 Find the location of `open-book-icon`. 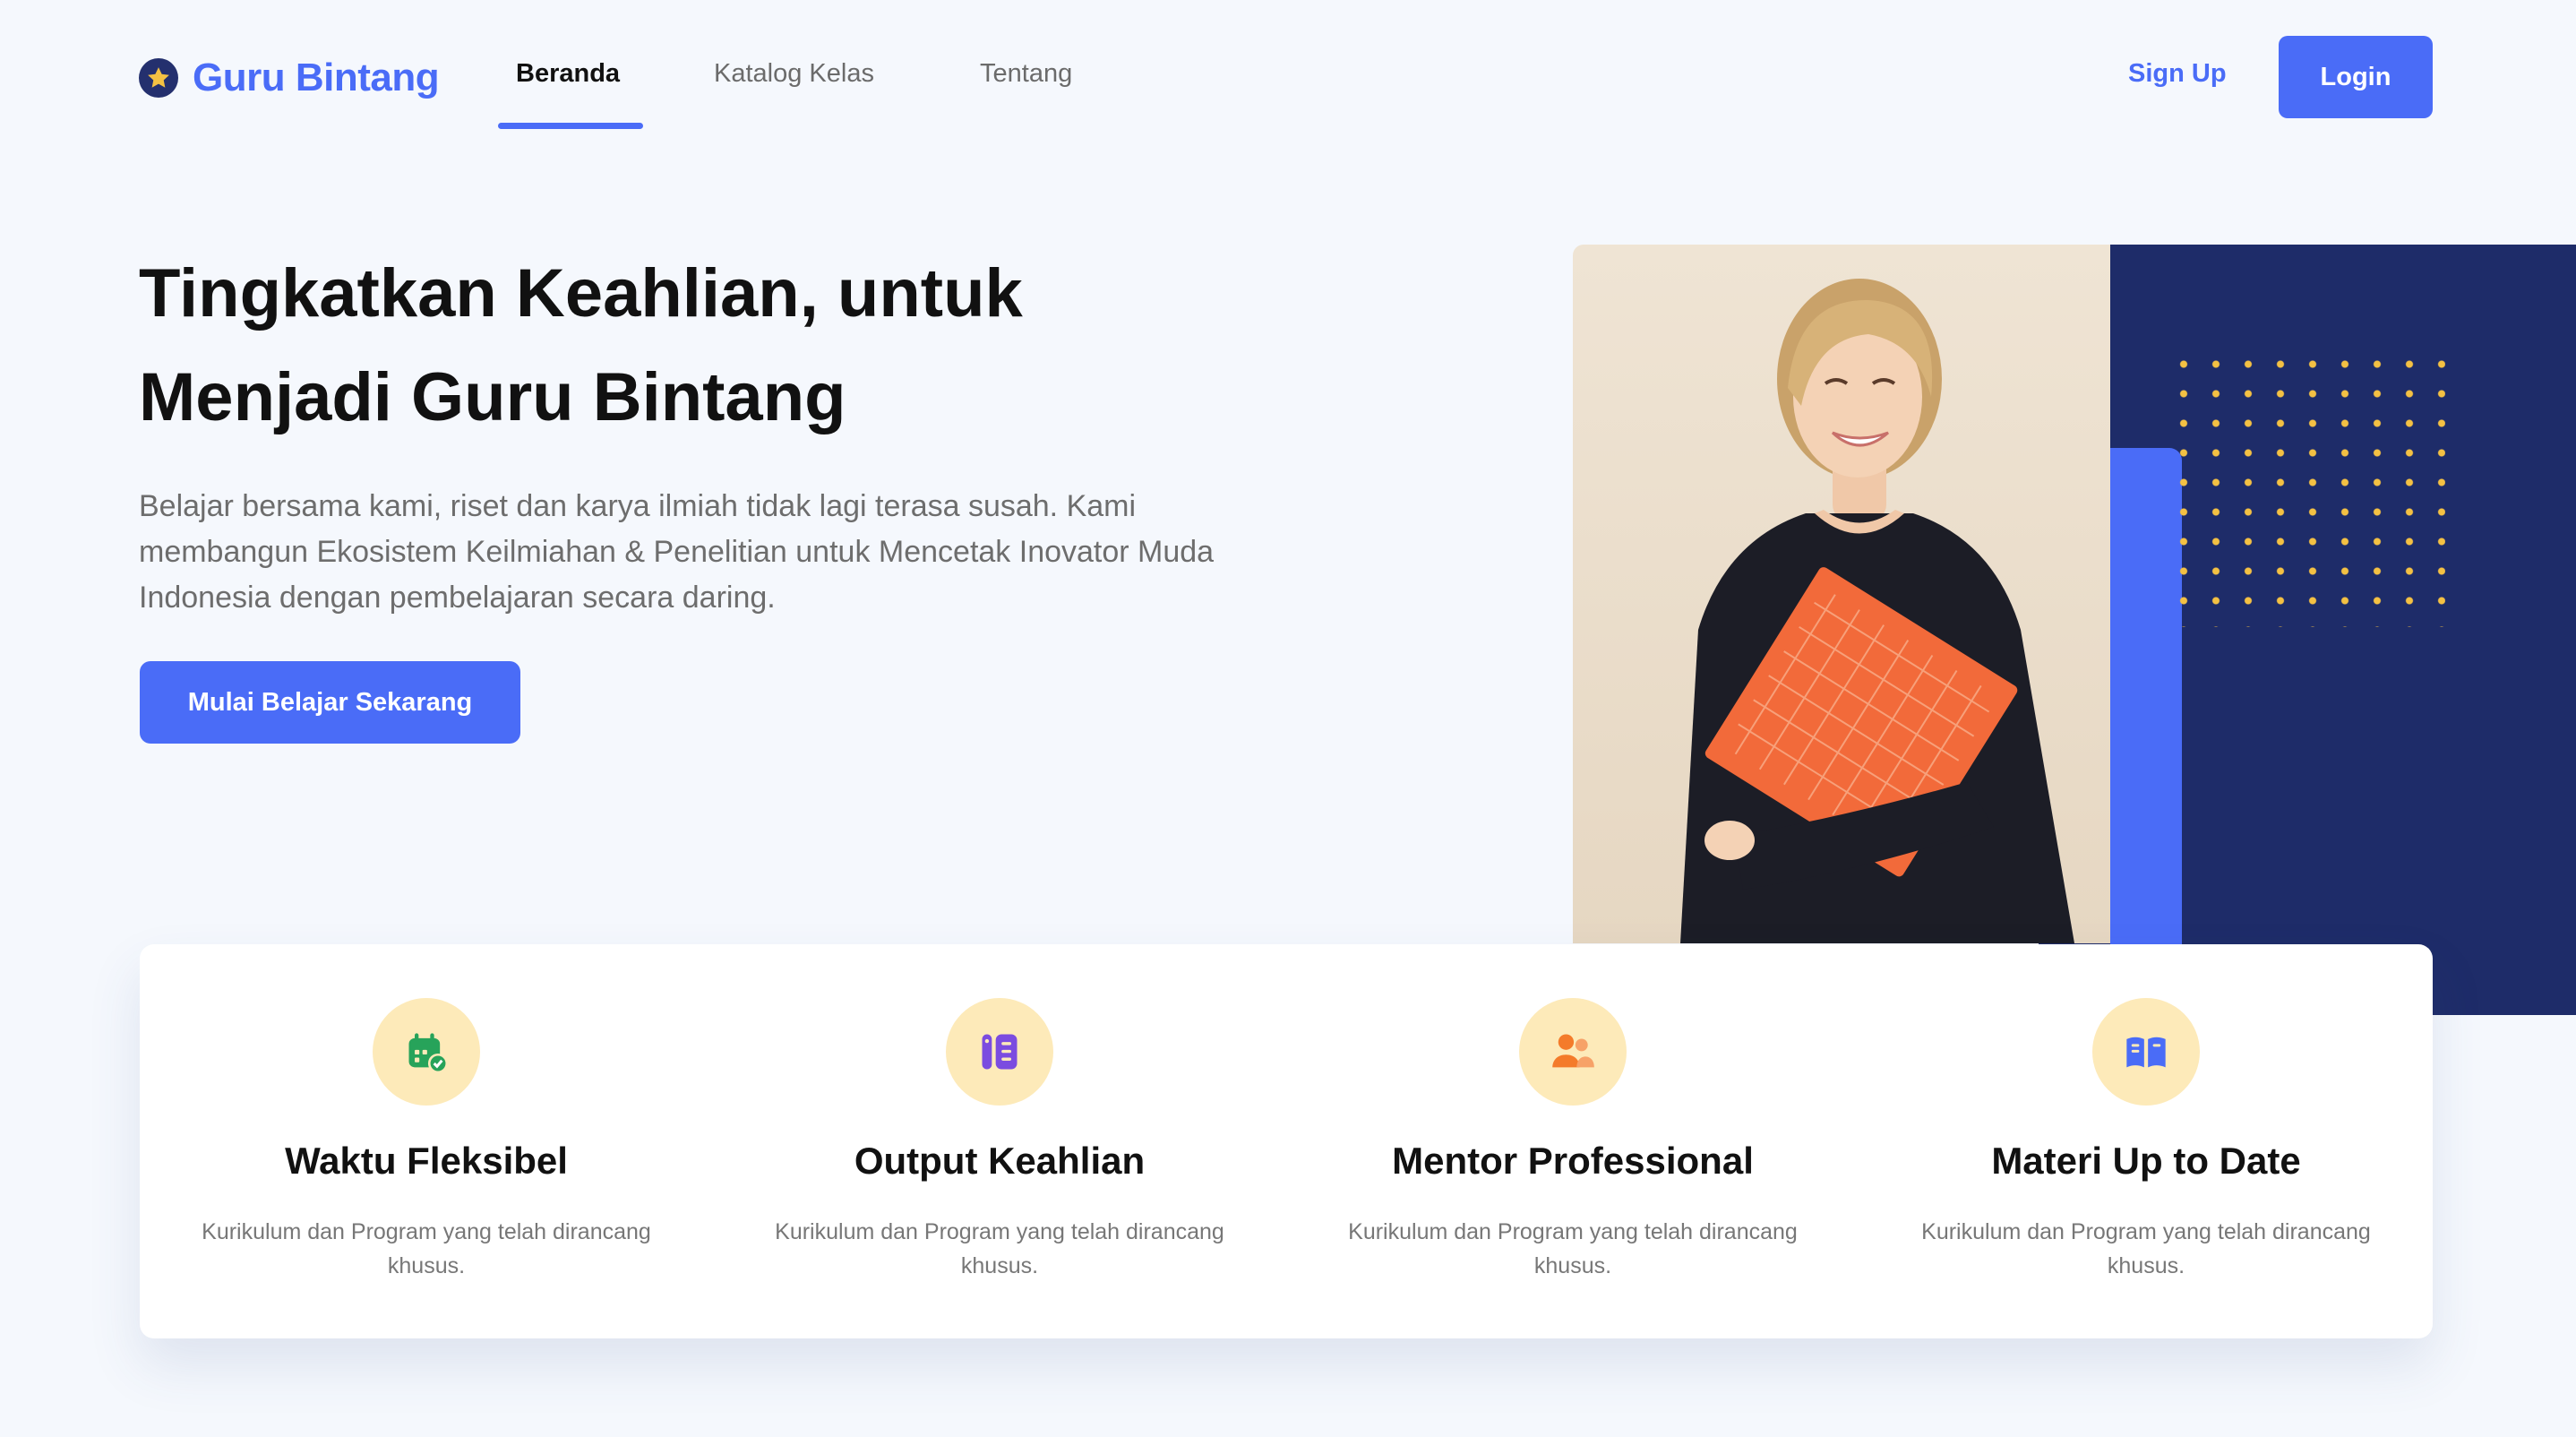

open-book-icon is located at coordinates (2146, 1052).